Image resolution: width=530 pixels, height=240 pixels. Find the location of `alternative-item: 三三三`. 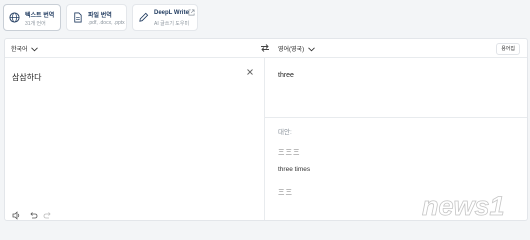

alternative-item: 三三三 is located at coordinates (289, 151).